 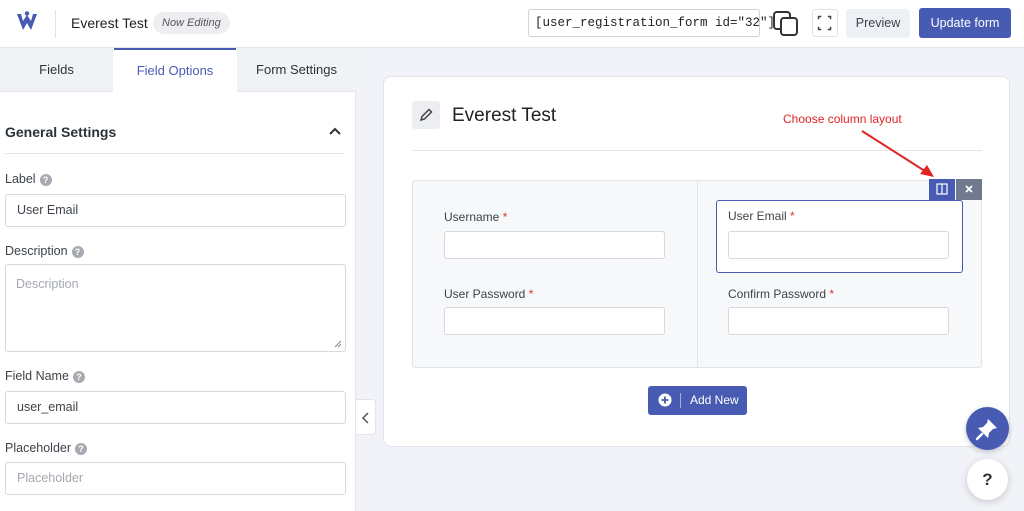 What do you see at coordinates (109, 23) in the screenshot?
I see `form-title: Everest Test` at bounding box center [109, 23].